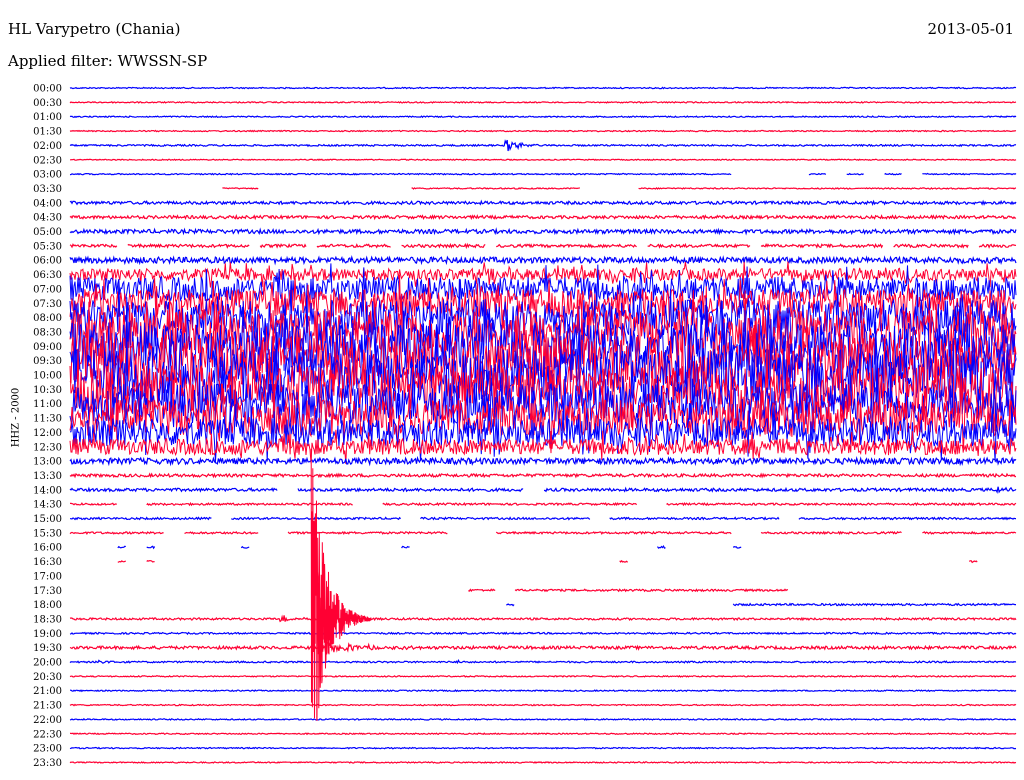  I want to click on time-label: 04:00, so click(47, 203).